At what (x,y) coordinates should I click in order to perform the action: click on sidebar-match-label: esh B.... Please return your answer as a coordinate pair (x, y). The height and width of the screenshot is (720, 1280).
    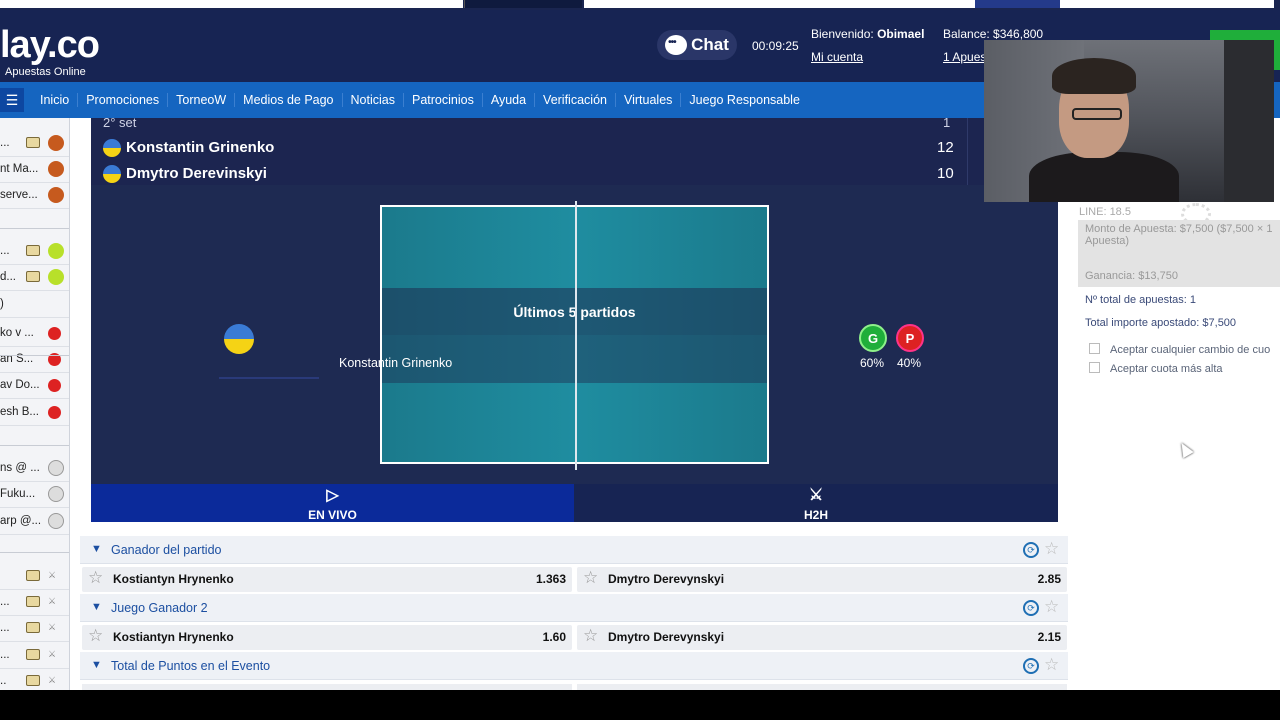
    Looking at the image, I should click on (19, 412).